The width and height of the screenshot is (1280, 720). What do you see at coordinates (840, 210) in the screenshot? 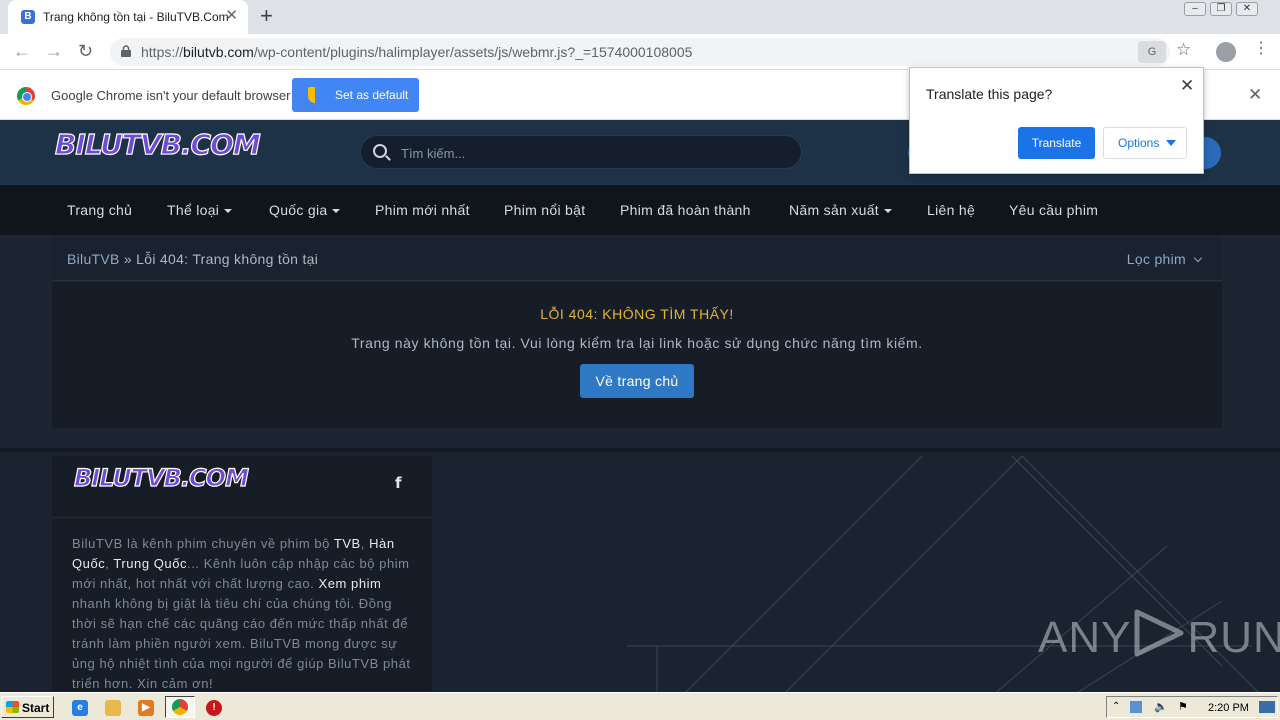
I see `nav-item-year: Năm sản xuất` at bounding box center [840, 210].